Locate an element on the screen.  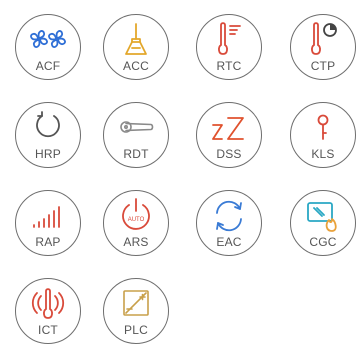
tile-ctp: CTP is located at coordinates (323, 47).